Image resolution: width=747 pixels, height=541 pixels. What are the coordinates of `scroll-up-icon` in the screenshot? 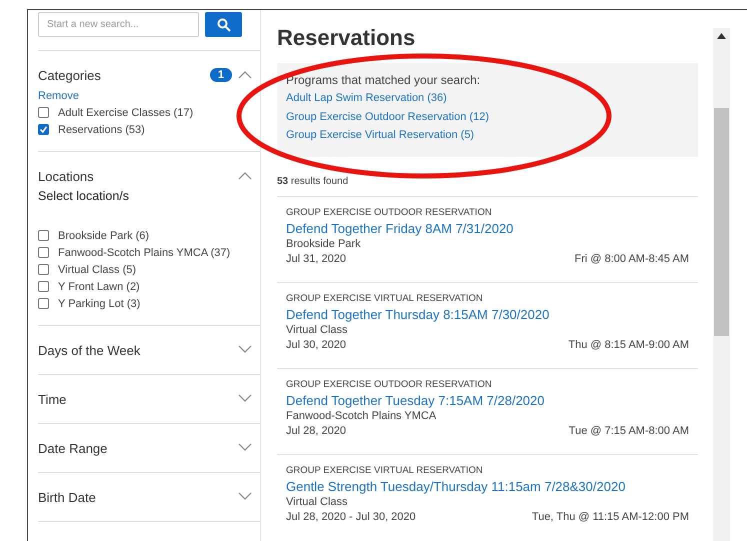 It's located at (721, 36).